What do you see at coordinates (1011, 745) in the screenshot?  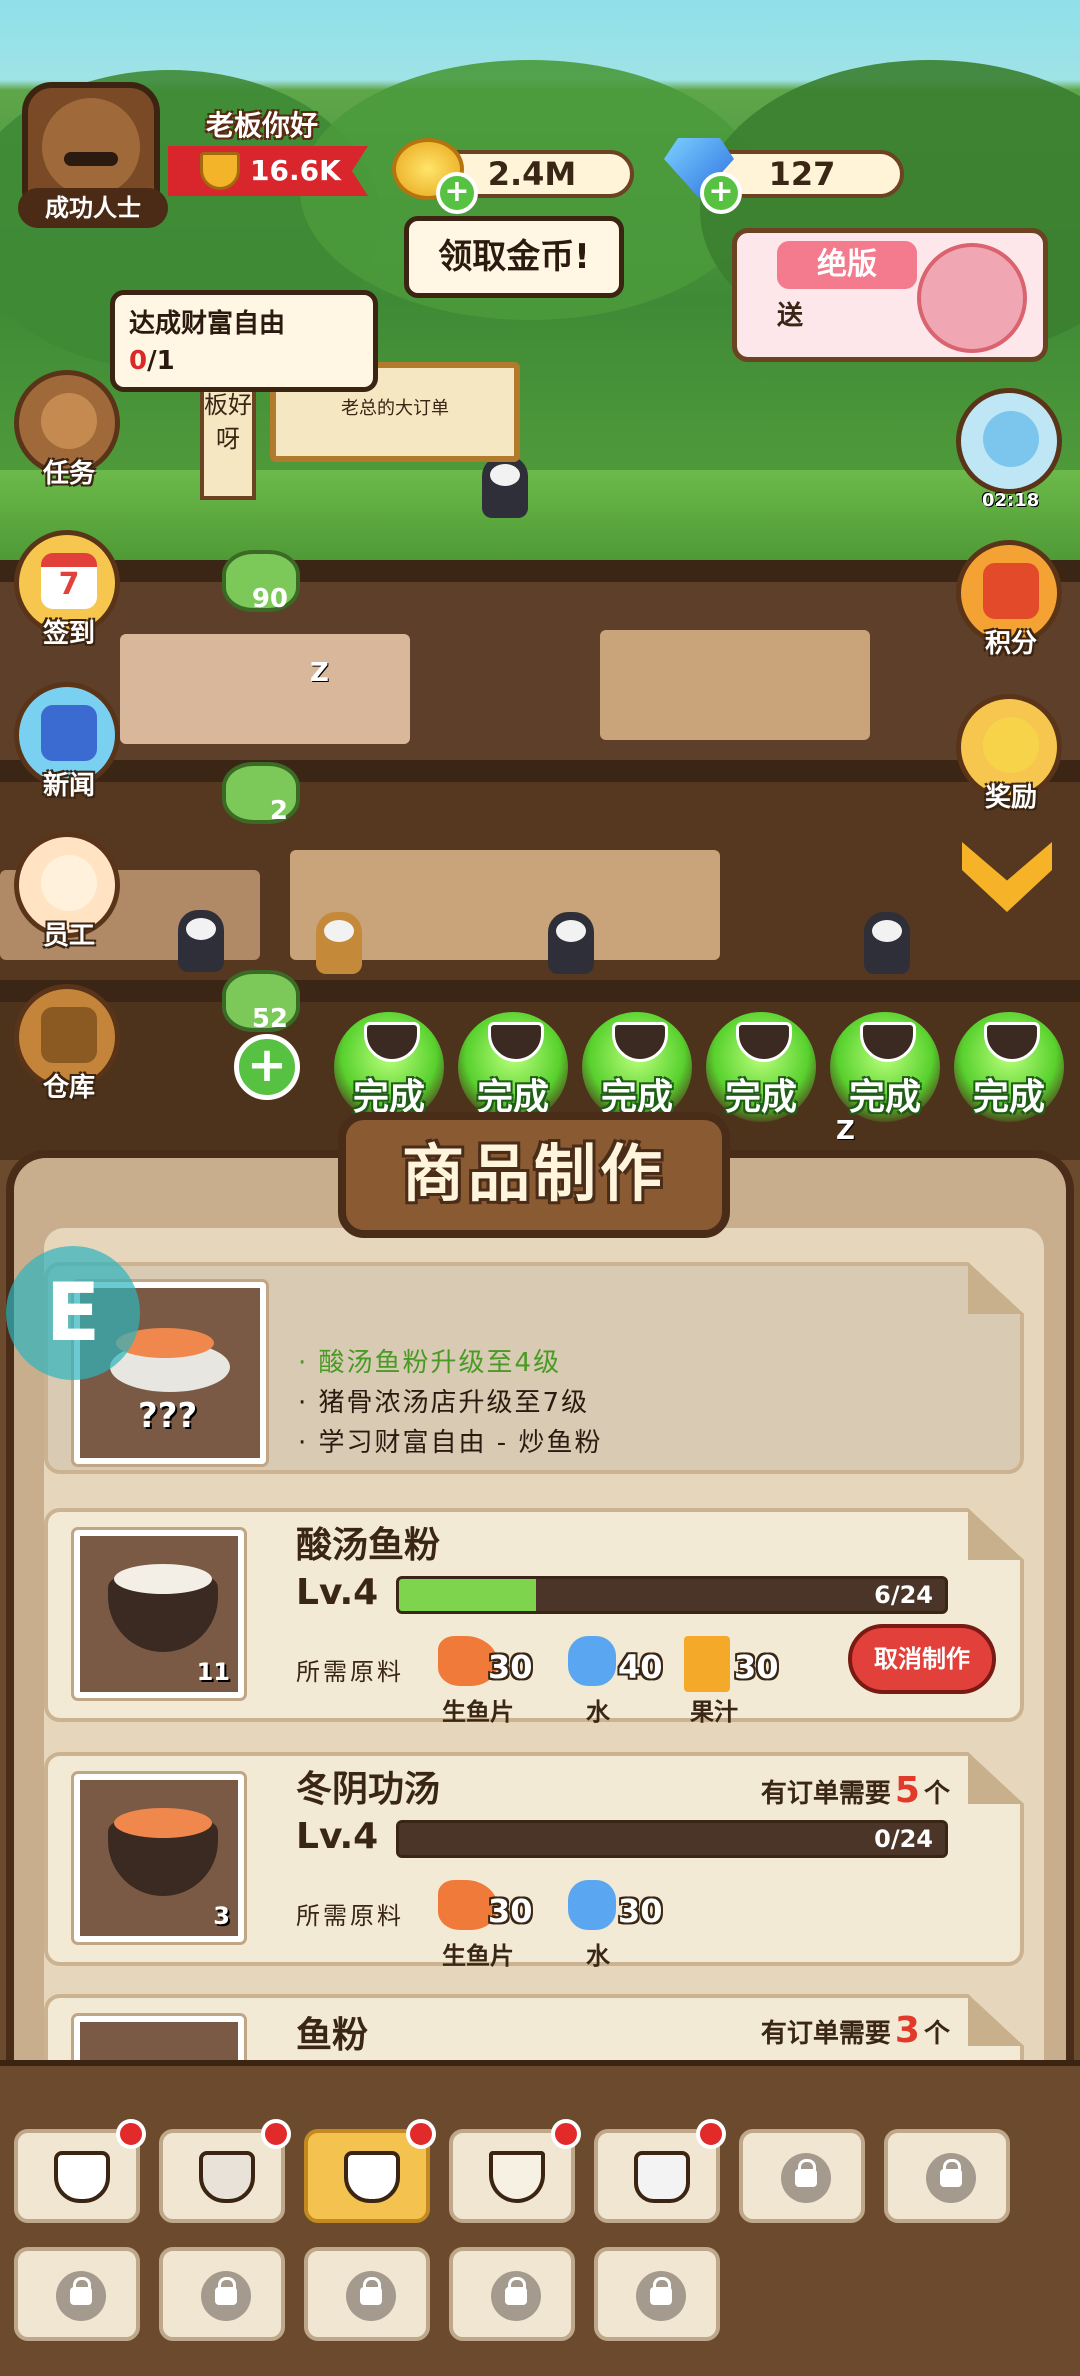 I see `star-medal-icon` at bounding box center [1011, 745].